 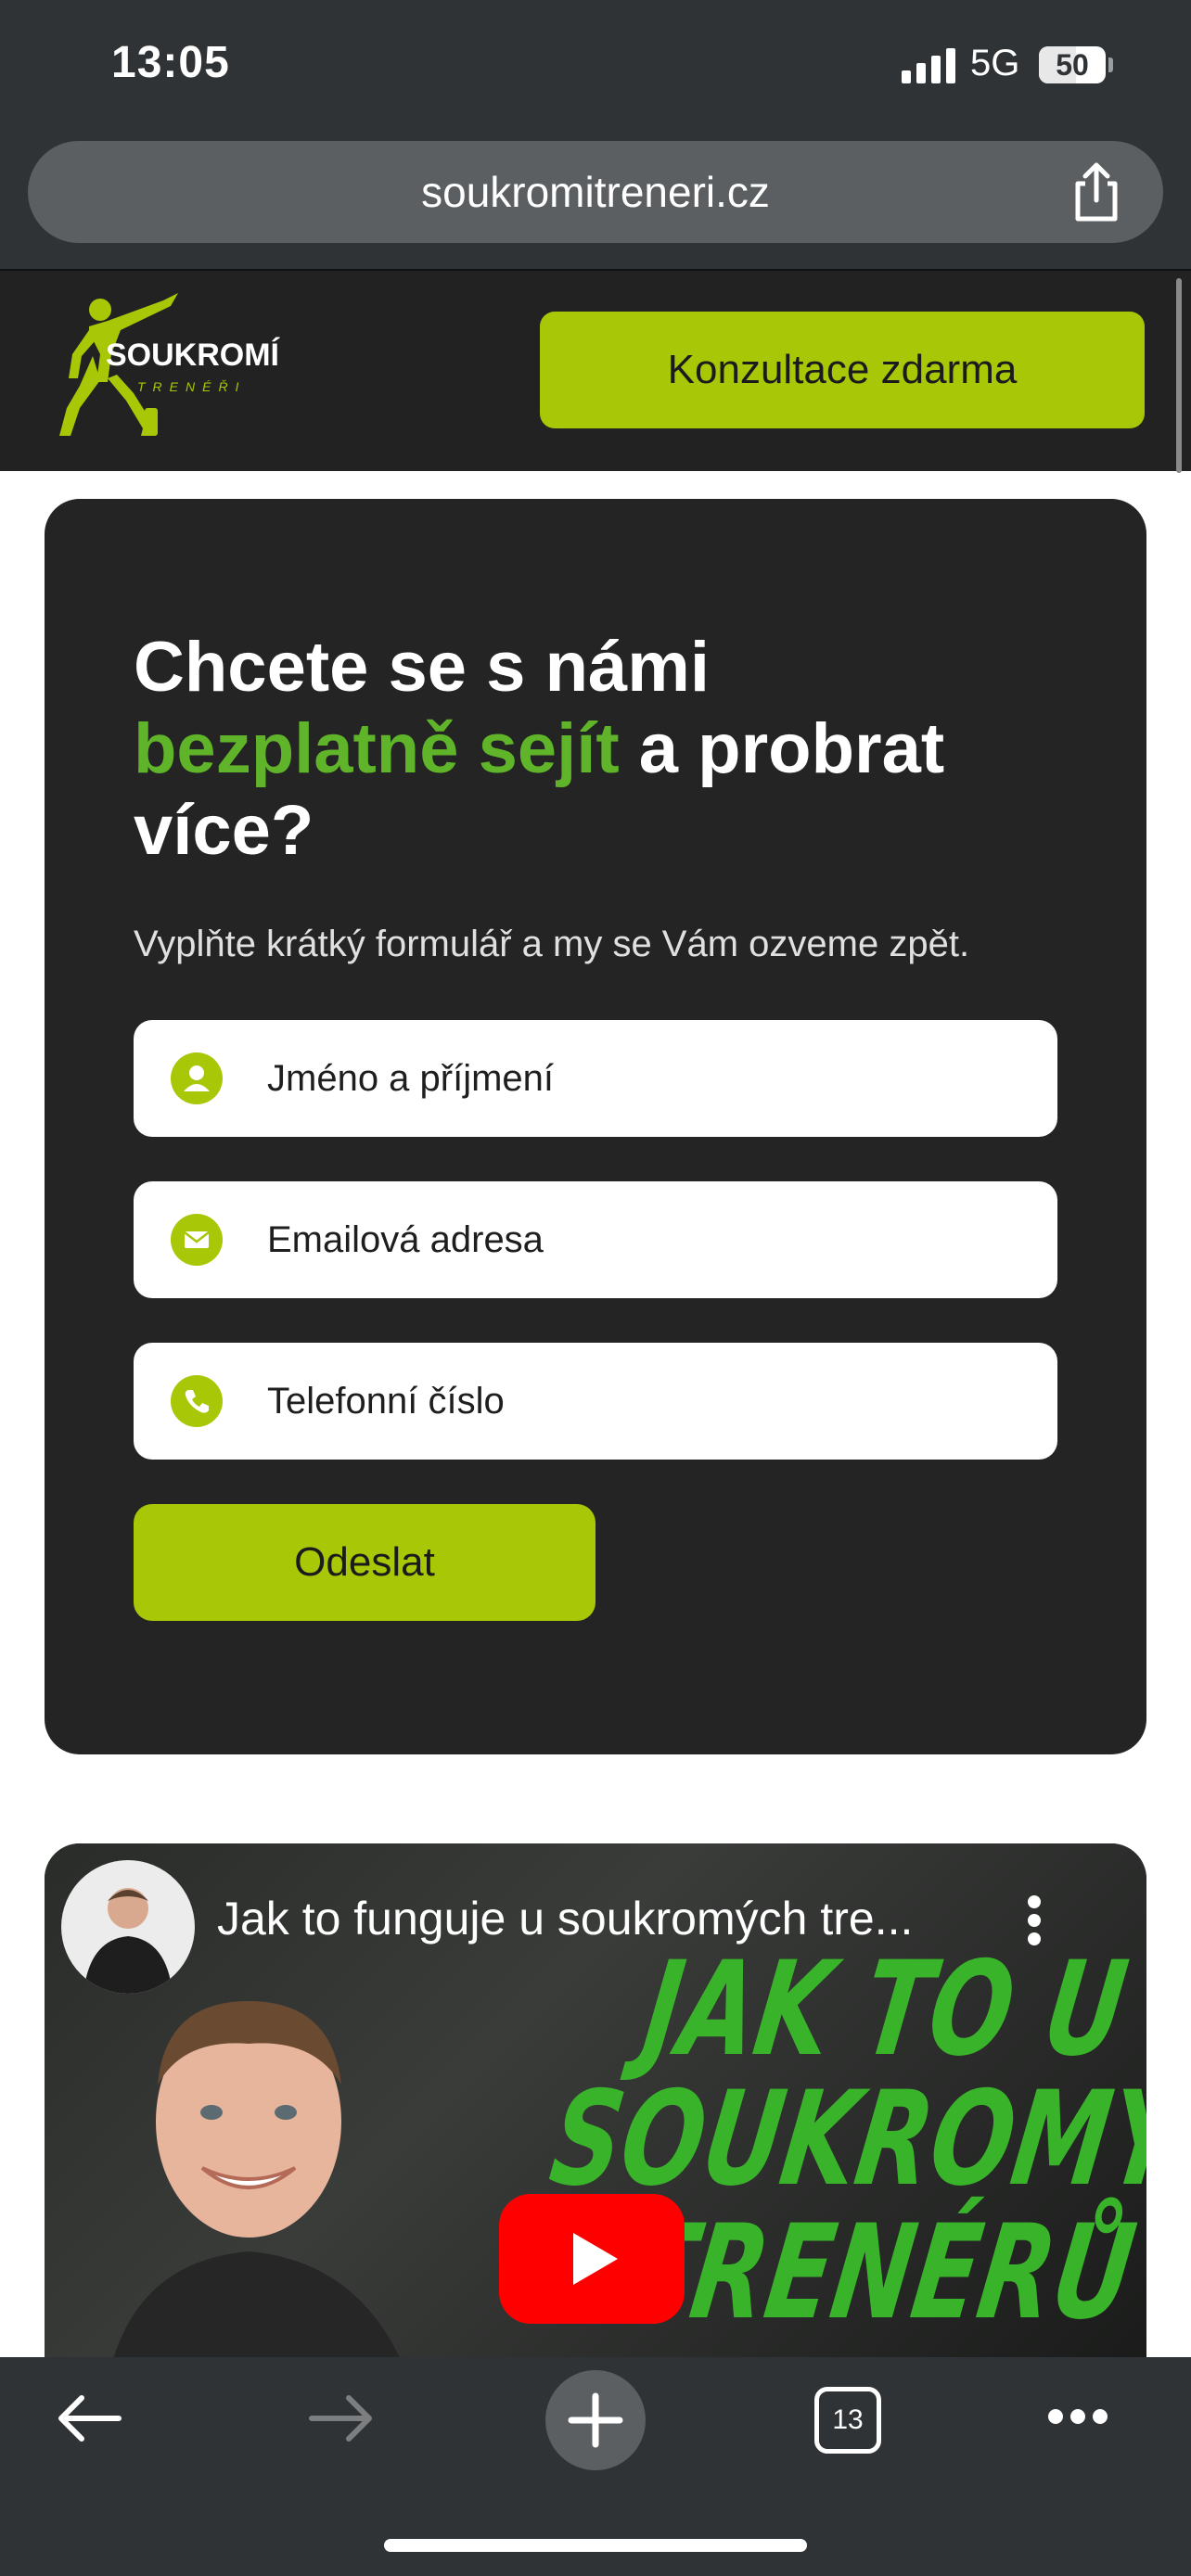 I want to click on overlay-line-2: SOUKROMÝCH, so click(x=844, y=2138).